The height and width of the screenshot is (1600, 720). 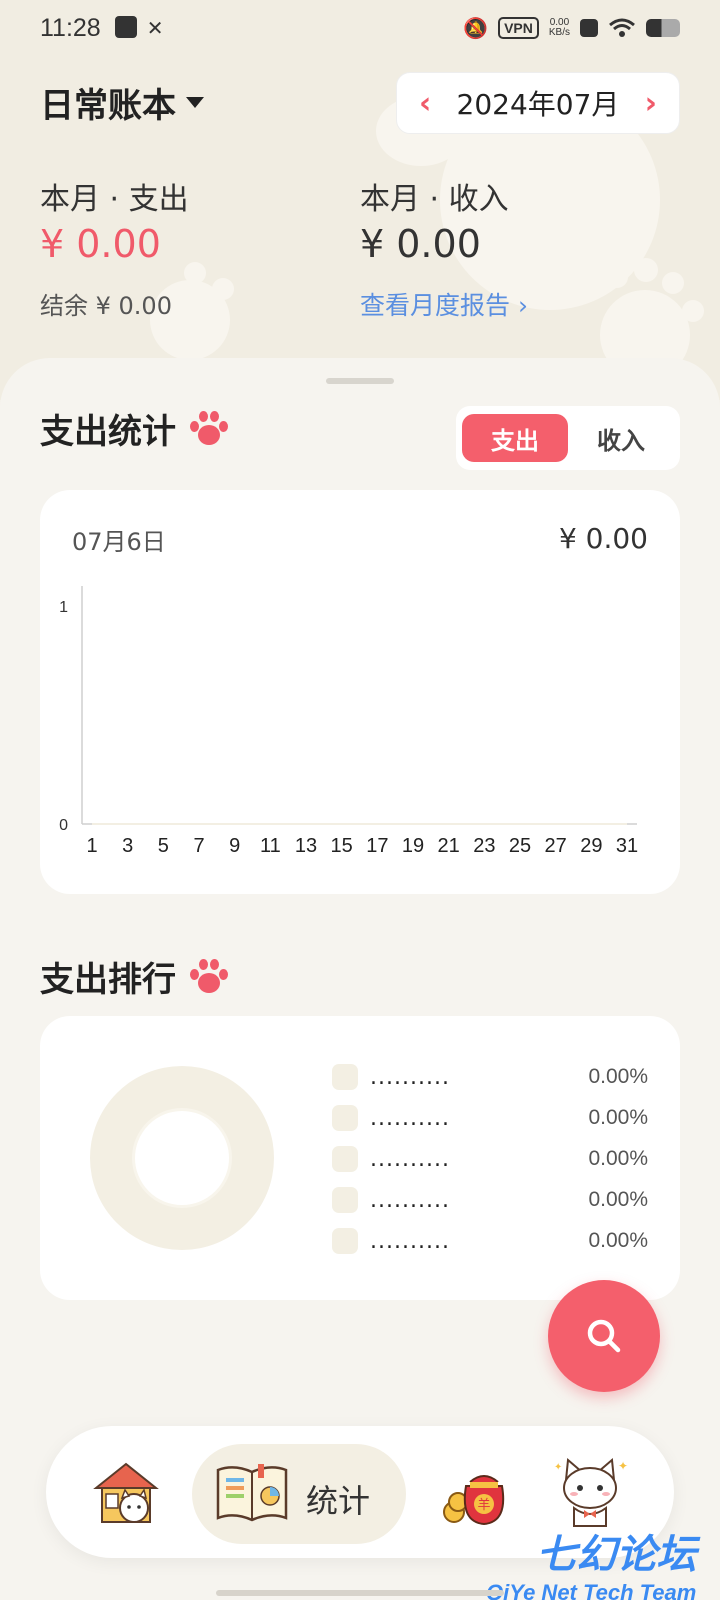 I want to click on network-speed: 0.00 KB/s, so click(x=559, y=27).